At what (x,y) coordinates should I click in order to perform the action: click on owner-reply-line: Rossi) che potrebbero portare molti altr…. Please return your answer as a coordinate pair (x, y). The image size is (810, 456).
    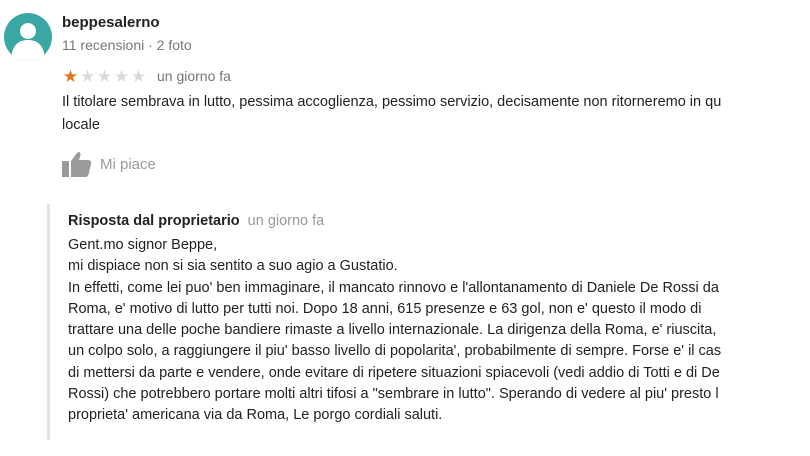
    Looking at the image, I should click on (393, 394).